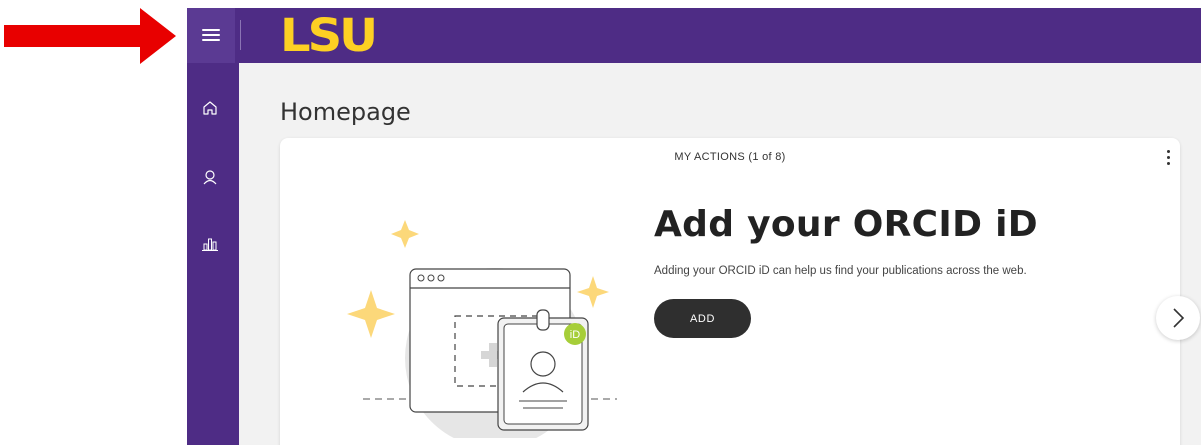 The width and height of the screenshot is (1201, 445). What do you see at coordinates (1168, 159) in the screenshot?
I see `more-vertical-icon` at bounding box center [1168, 159].